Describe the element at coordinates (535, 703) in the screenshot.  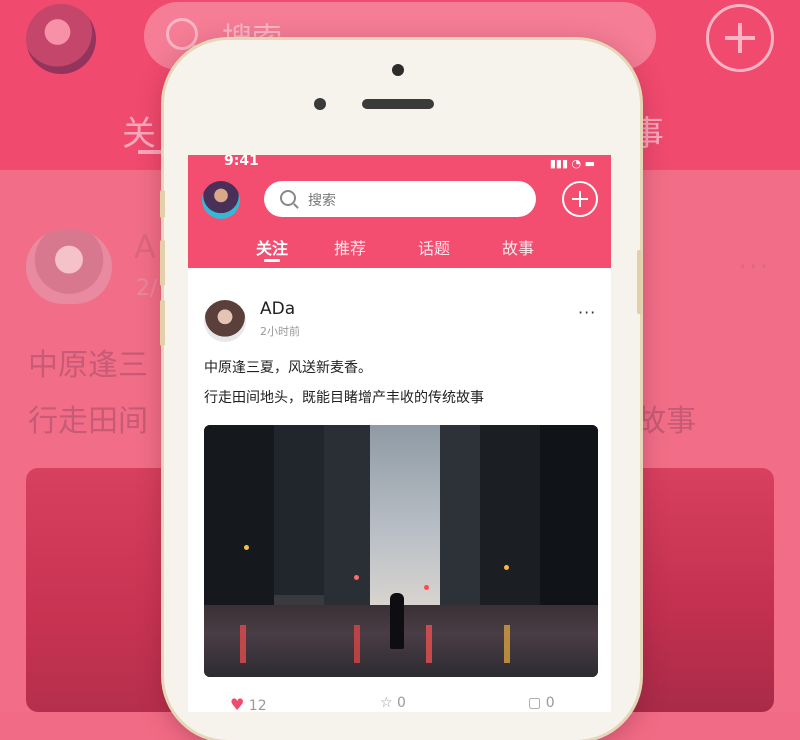
I see `comment-icon: ▢` at that location.